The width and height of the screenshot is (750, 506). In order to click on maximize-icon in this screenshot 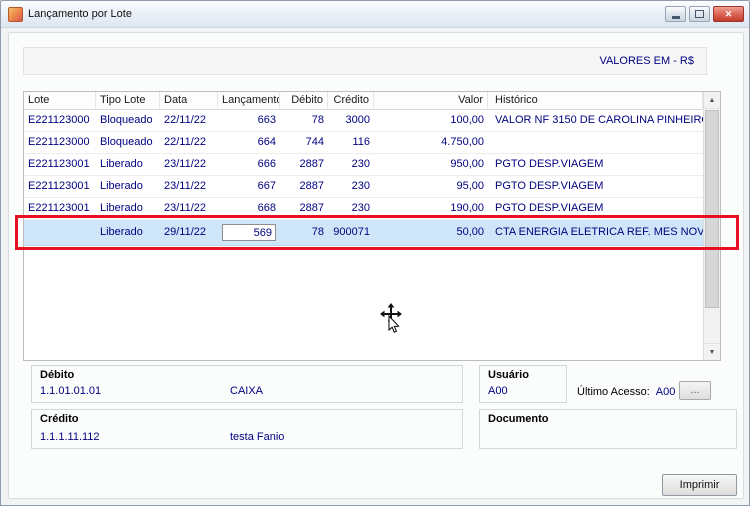, I will do `click(699, 14)`.